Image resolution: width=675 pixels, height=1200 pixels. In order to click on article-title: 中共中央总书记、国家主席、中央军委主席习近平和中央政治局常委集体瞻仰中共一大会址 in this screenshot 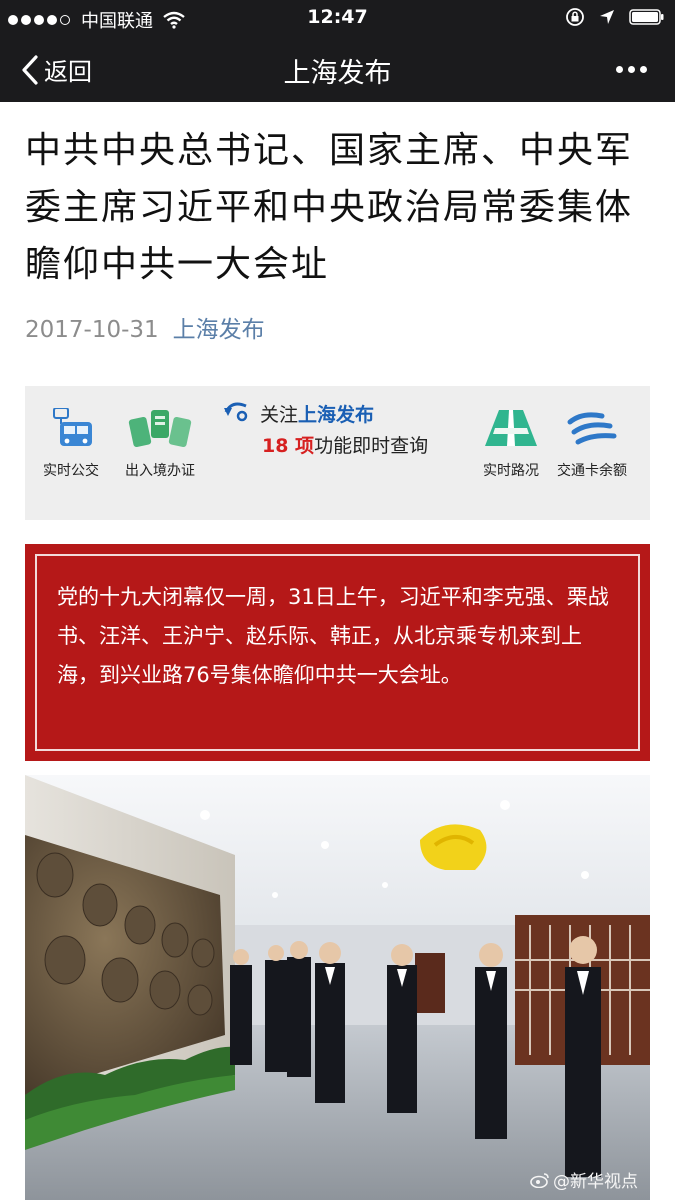, I will do `click(329, 207)`.